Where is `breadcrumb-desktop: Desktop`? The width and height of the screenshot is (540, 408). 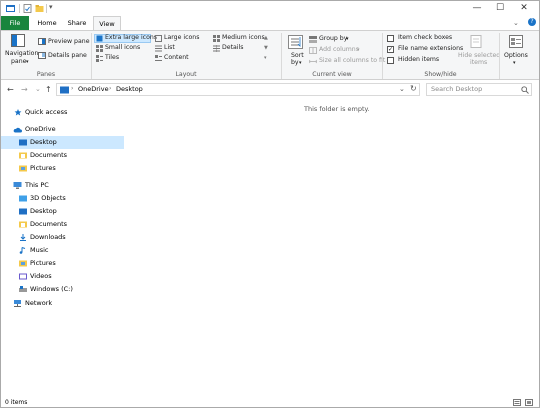 breadcrumb-desktop: Desktop is located at coordinates (129, 89).